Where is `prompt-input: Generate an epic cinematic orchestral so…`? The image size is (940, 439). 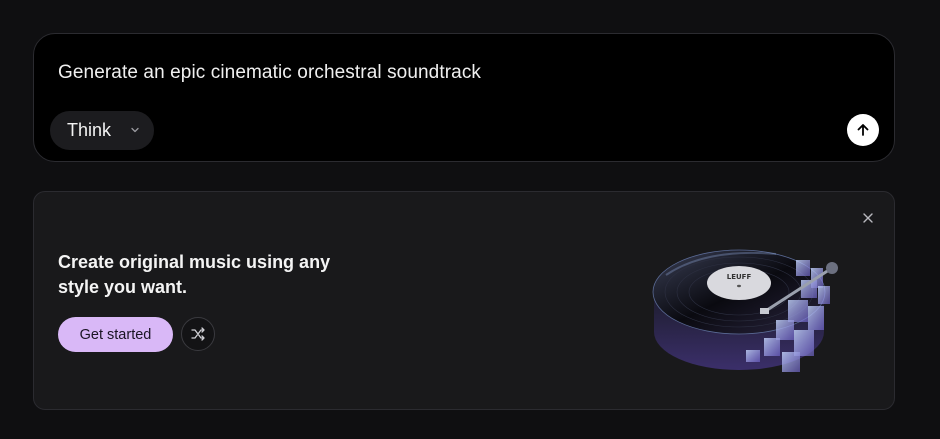 prompt-input: Generate an epic cinematic orchestral so… is located at coordinates (269, 73).